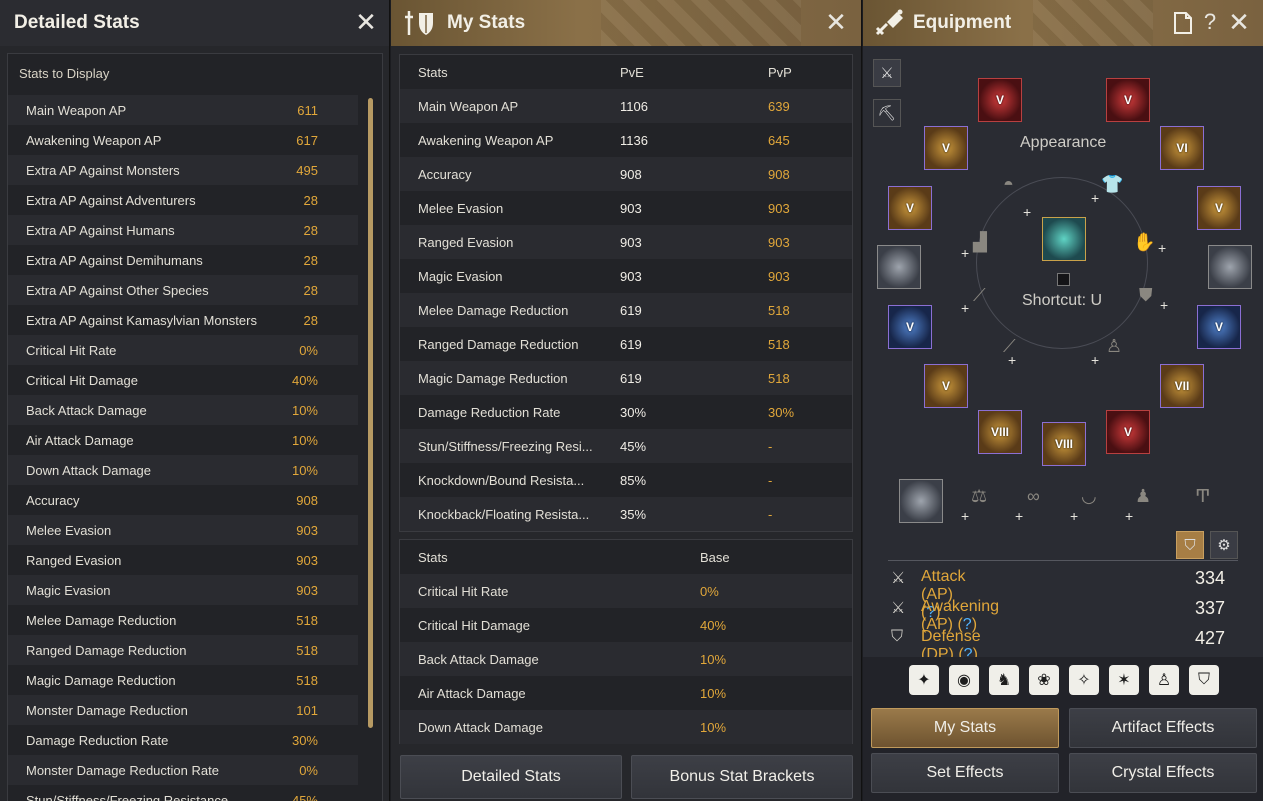 This screenshot has height=801, width=1263. I want to click on paw-icon: ❀, so click(1044, 680).